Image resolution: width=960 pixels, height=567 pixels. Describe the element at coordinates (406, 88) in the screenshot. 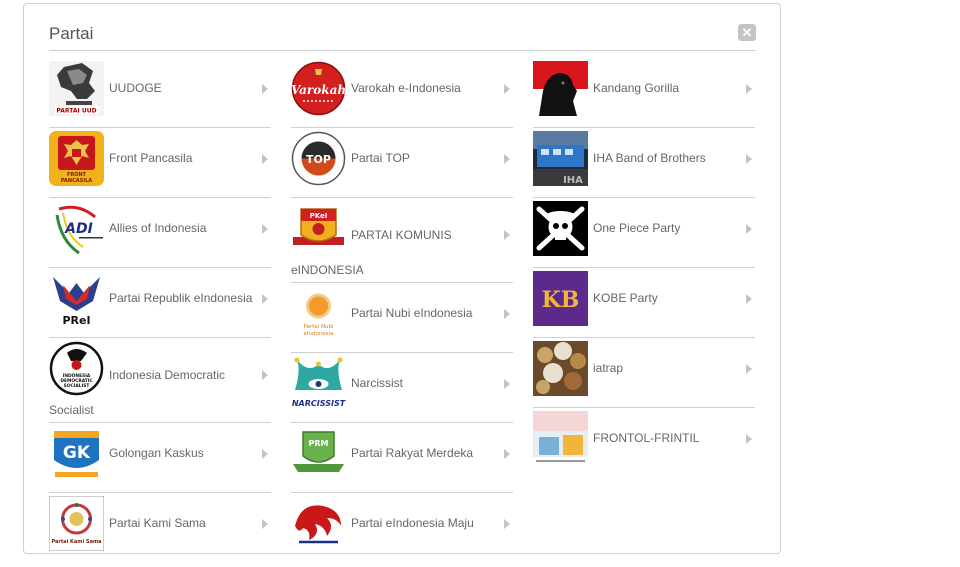

I see `party-label: Varokah e-Indonesia` at that location.